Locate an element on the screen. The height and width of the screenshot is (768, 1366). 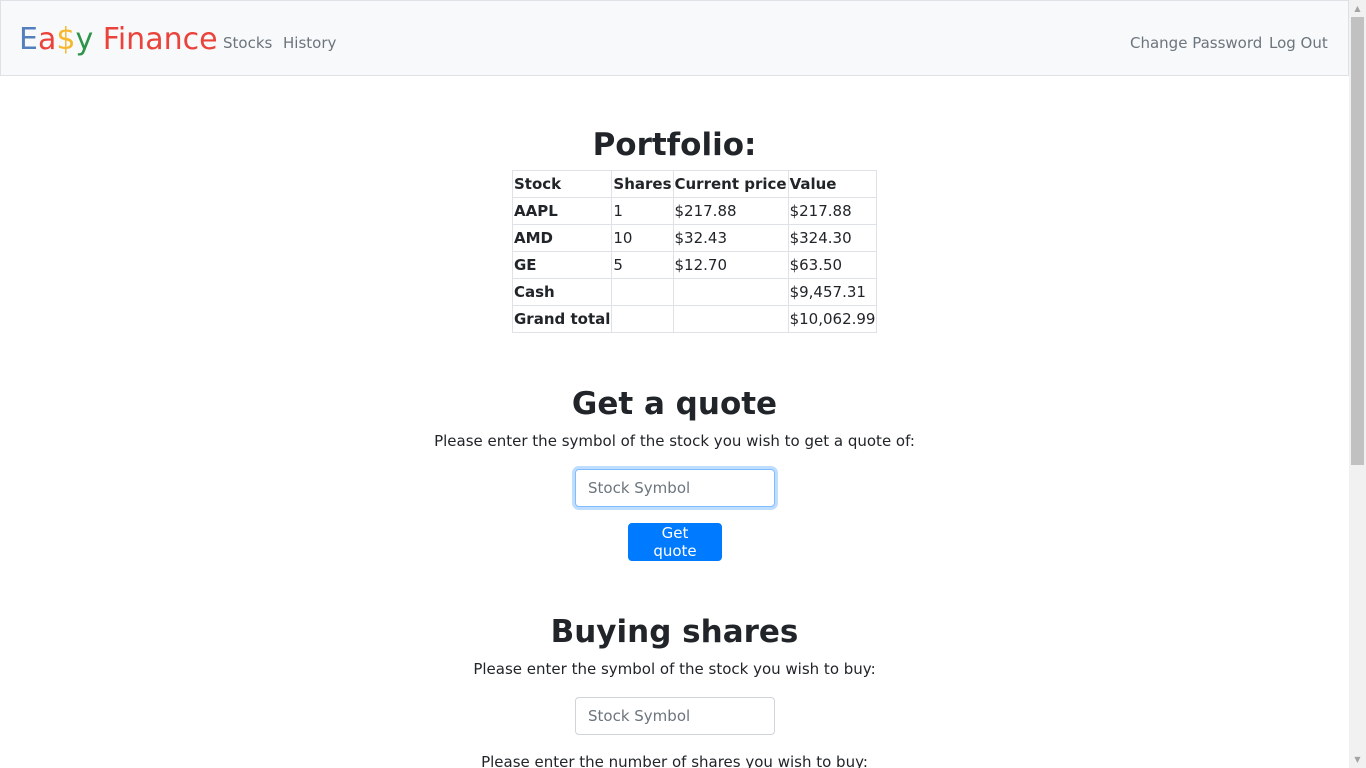
nav-change-password: Change Password is located at coordinates (1196, 43).